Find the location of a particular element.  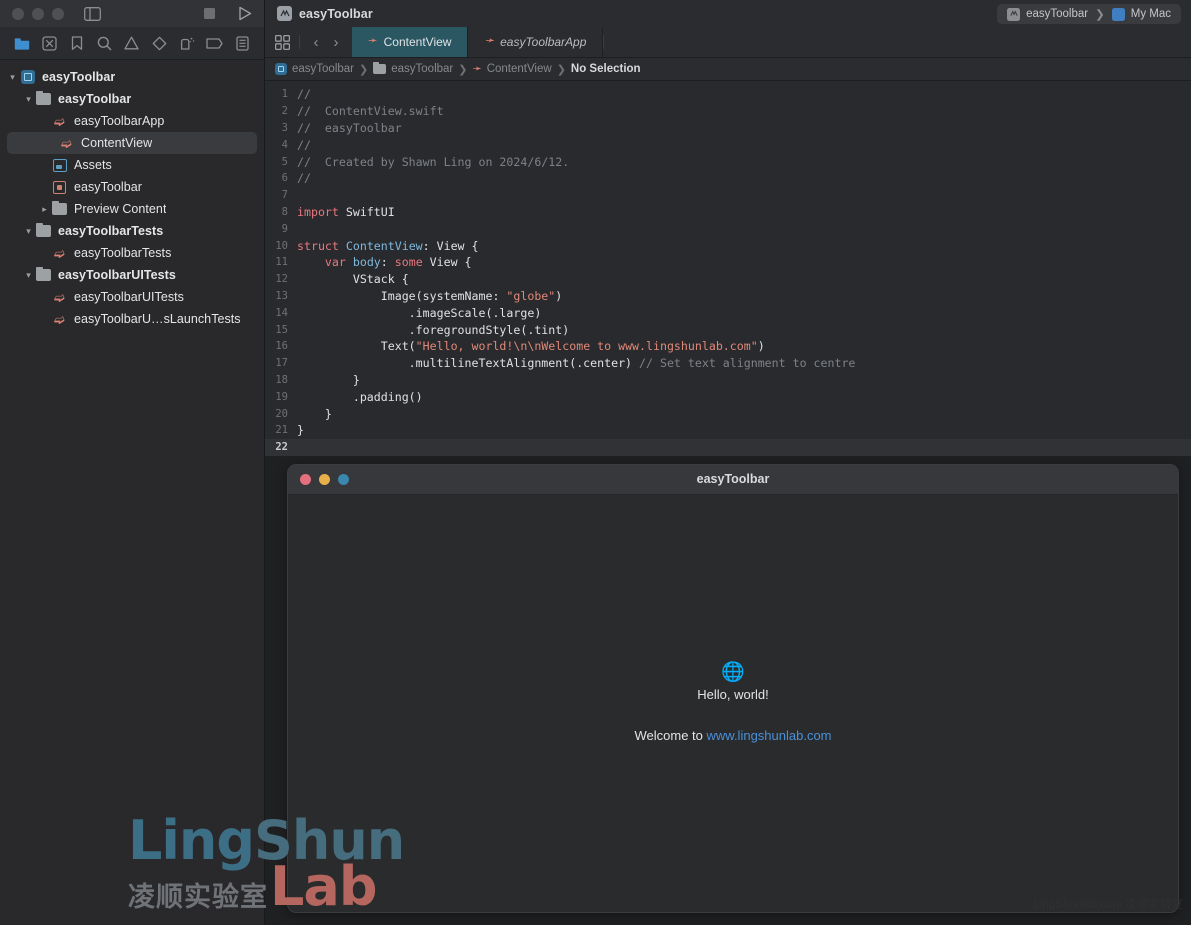

sidebar-item-easytoolbaru-slaunchtests: ➫ easyToolbarU…sLaunchTests is located at coordinates (132, 319).